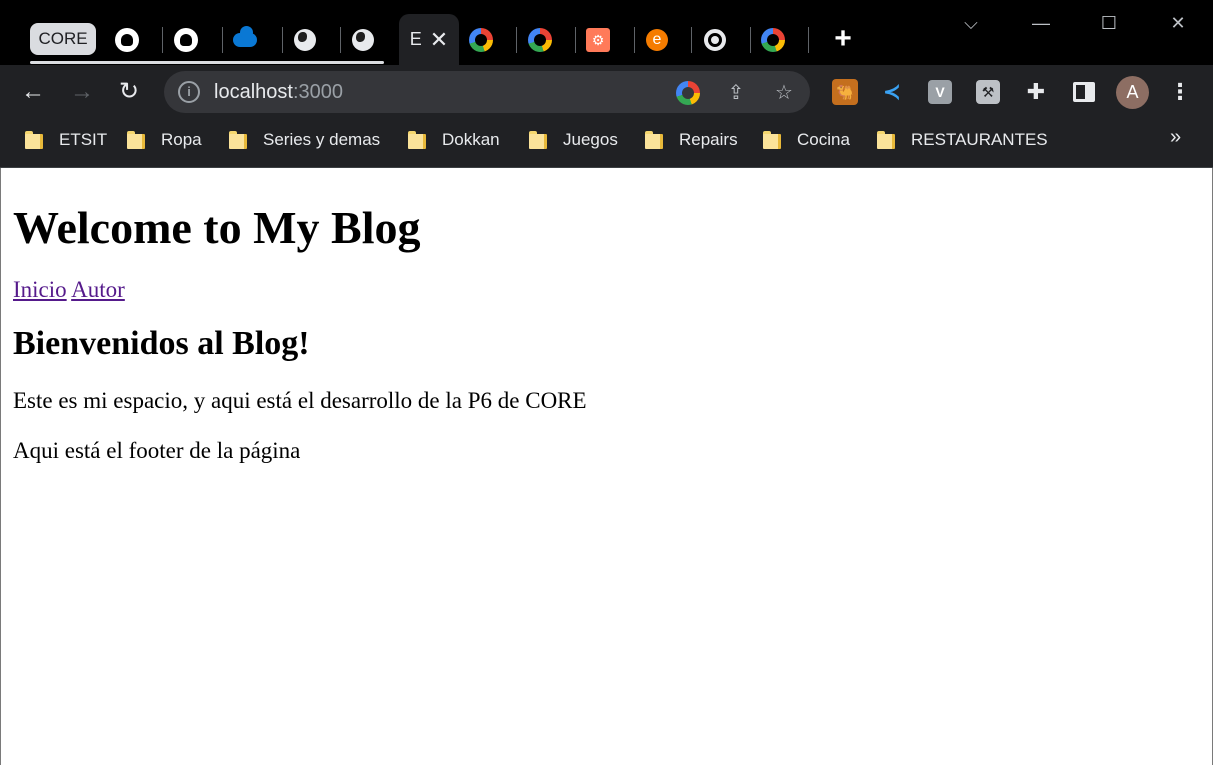  I want to click on bookmark-folder-series: Series y demas, so click(304, 140).